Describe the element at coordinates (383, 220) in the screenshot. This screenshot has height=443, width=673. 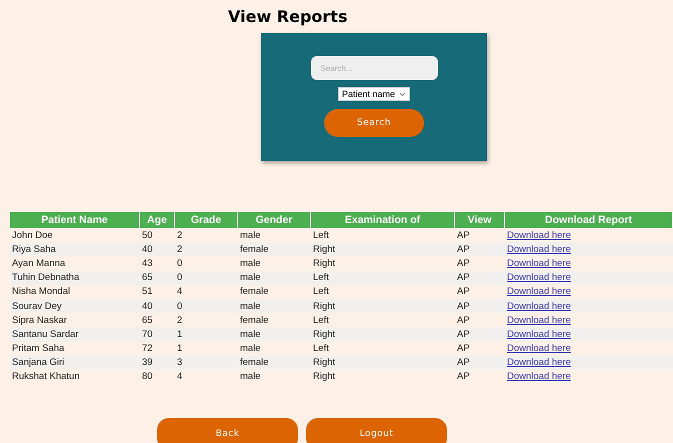
I see `column-header: Examination of` at that location.